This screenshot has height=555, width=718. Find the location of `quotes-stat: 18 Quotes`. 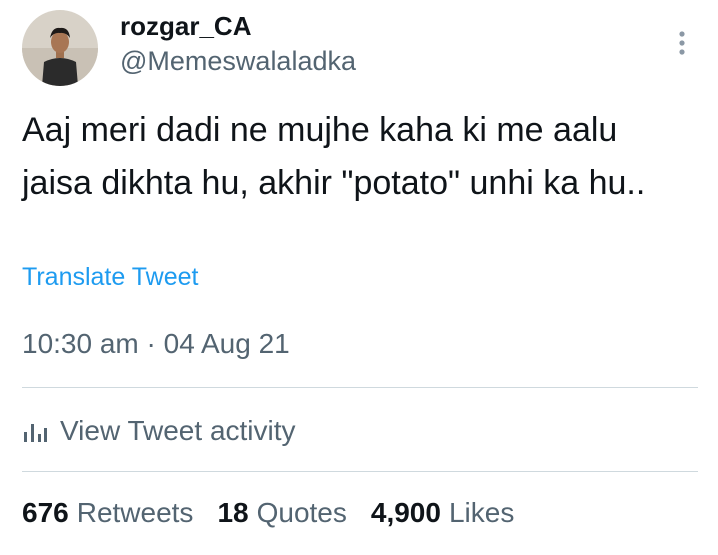

quotes-stat: 18 Quotes is located at coordinates (281, 513).